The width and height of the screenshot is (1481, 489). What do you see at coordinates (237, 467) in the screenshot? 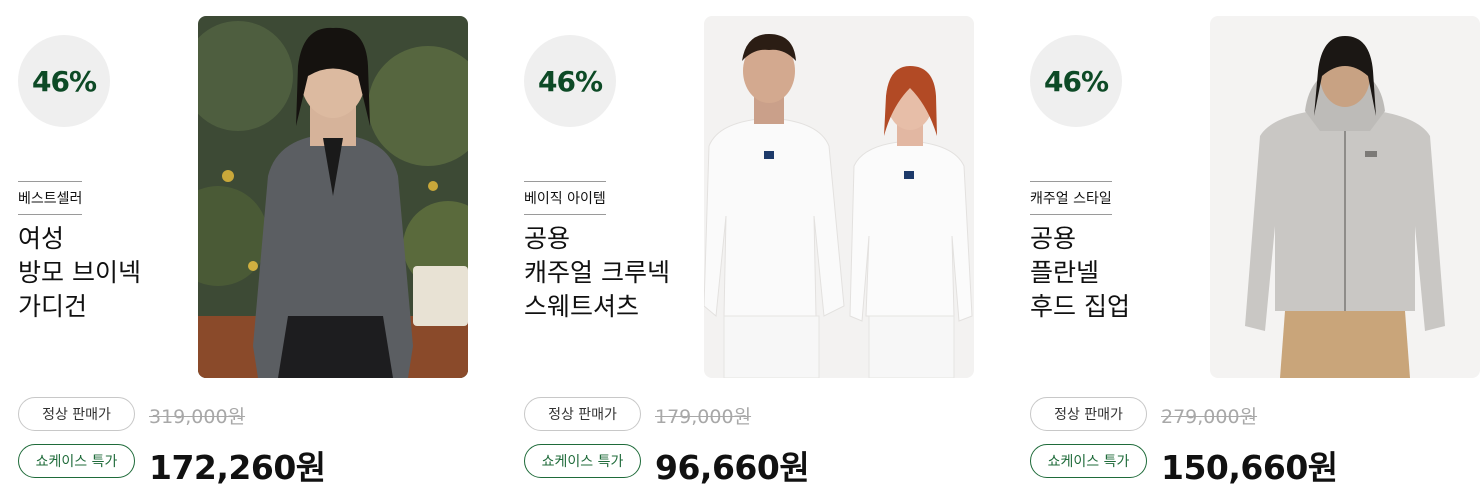
I see `sale-price: 172,260원` at bounding box center [237, 467].